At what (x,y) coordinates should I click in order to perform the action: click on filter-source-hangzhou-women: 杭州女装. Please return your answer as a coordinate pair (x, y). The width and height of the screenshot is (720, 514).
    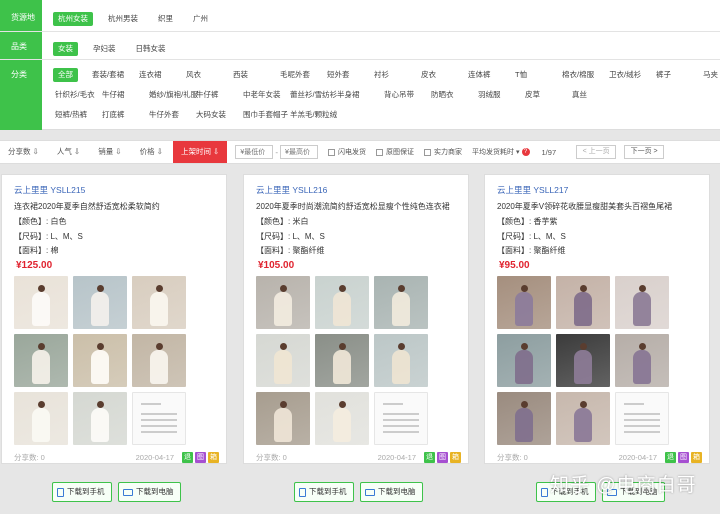
    Looking at the image, I should click on (73, 19).